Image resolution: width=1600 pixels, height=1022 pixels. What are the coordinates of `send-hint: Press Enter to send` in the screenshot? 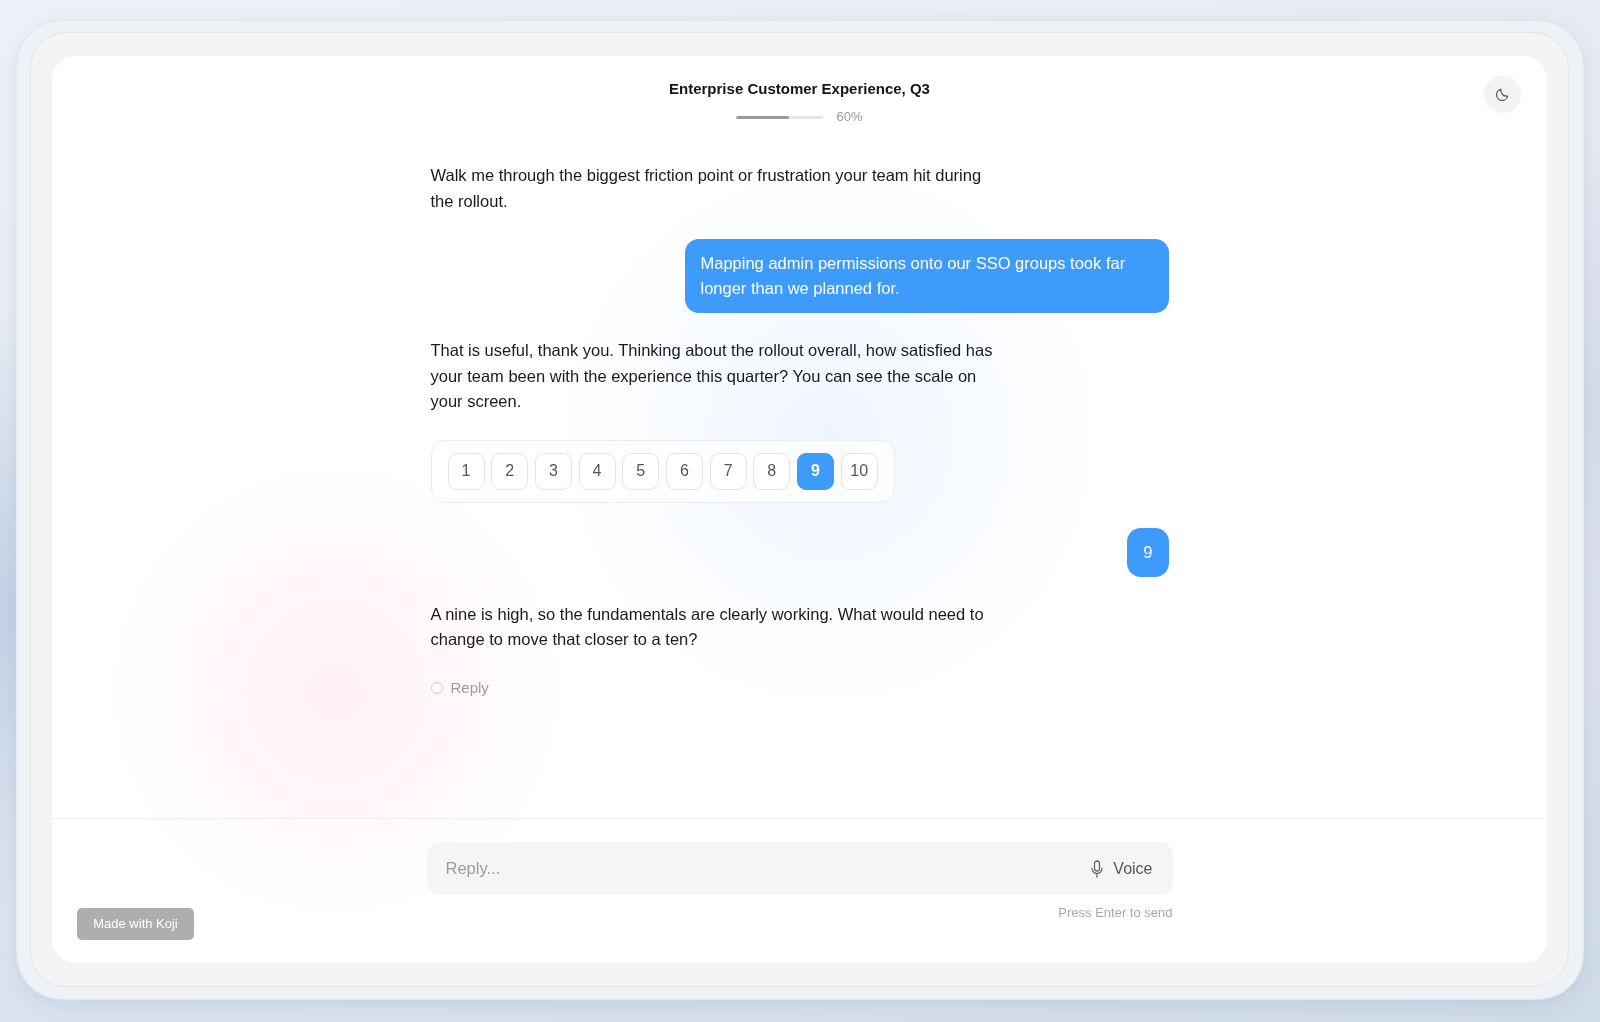 It's located at (1115, 913).